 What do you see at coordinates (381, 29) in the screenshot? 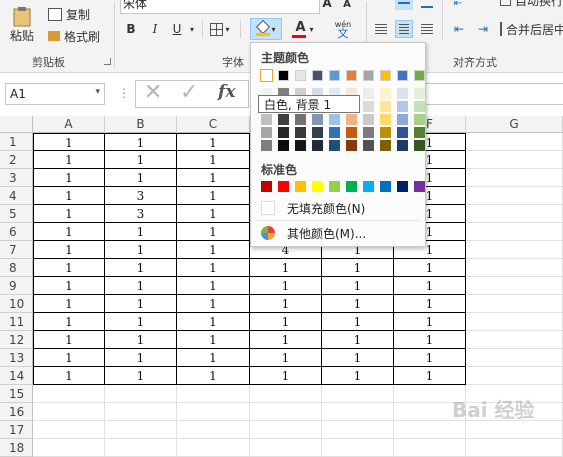
I see `align-left-button` at bounding box center [381, 29].